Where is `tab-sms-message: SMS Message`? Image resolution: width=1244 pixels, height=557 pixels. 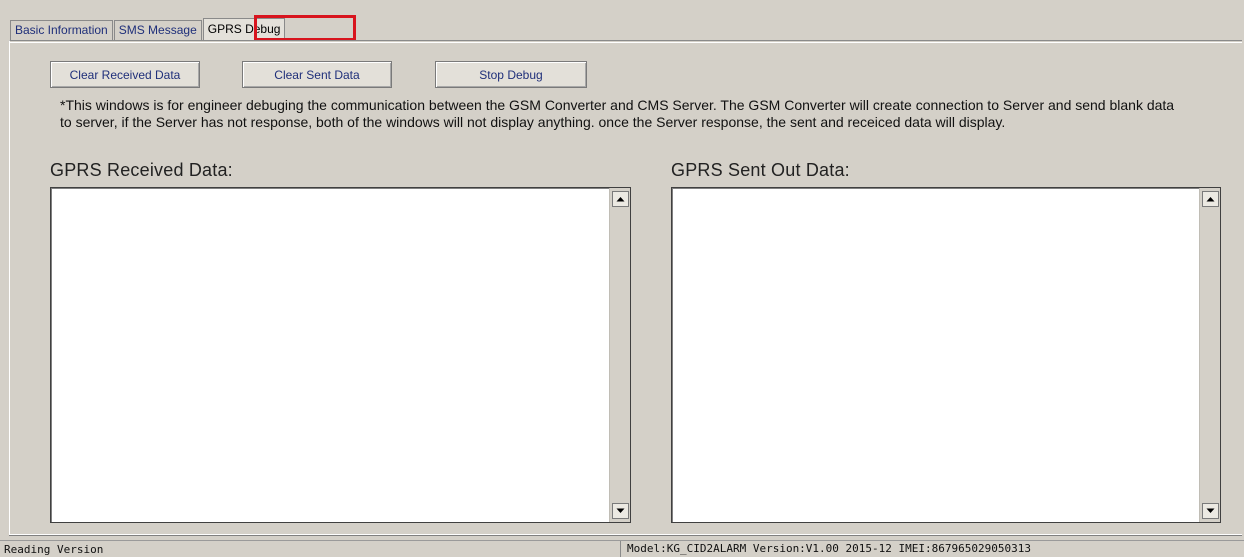
tab-sms-message: SMS Message is located at coordinates (157, 30).